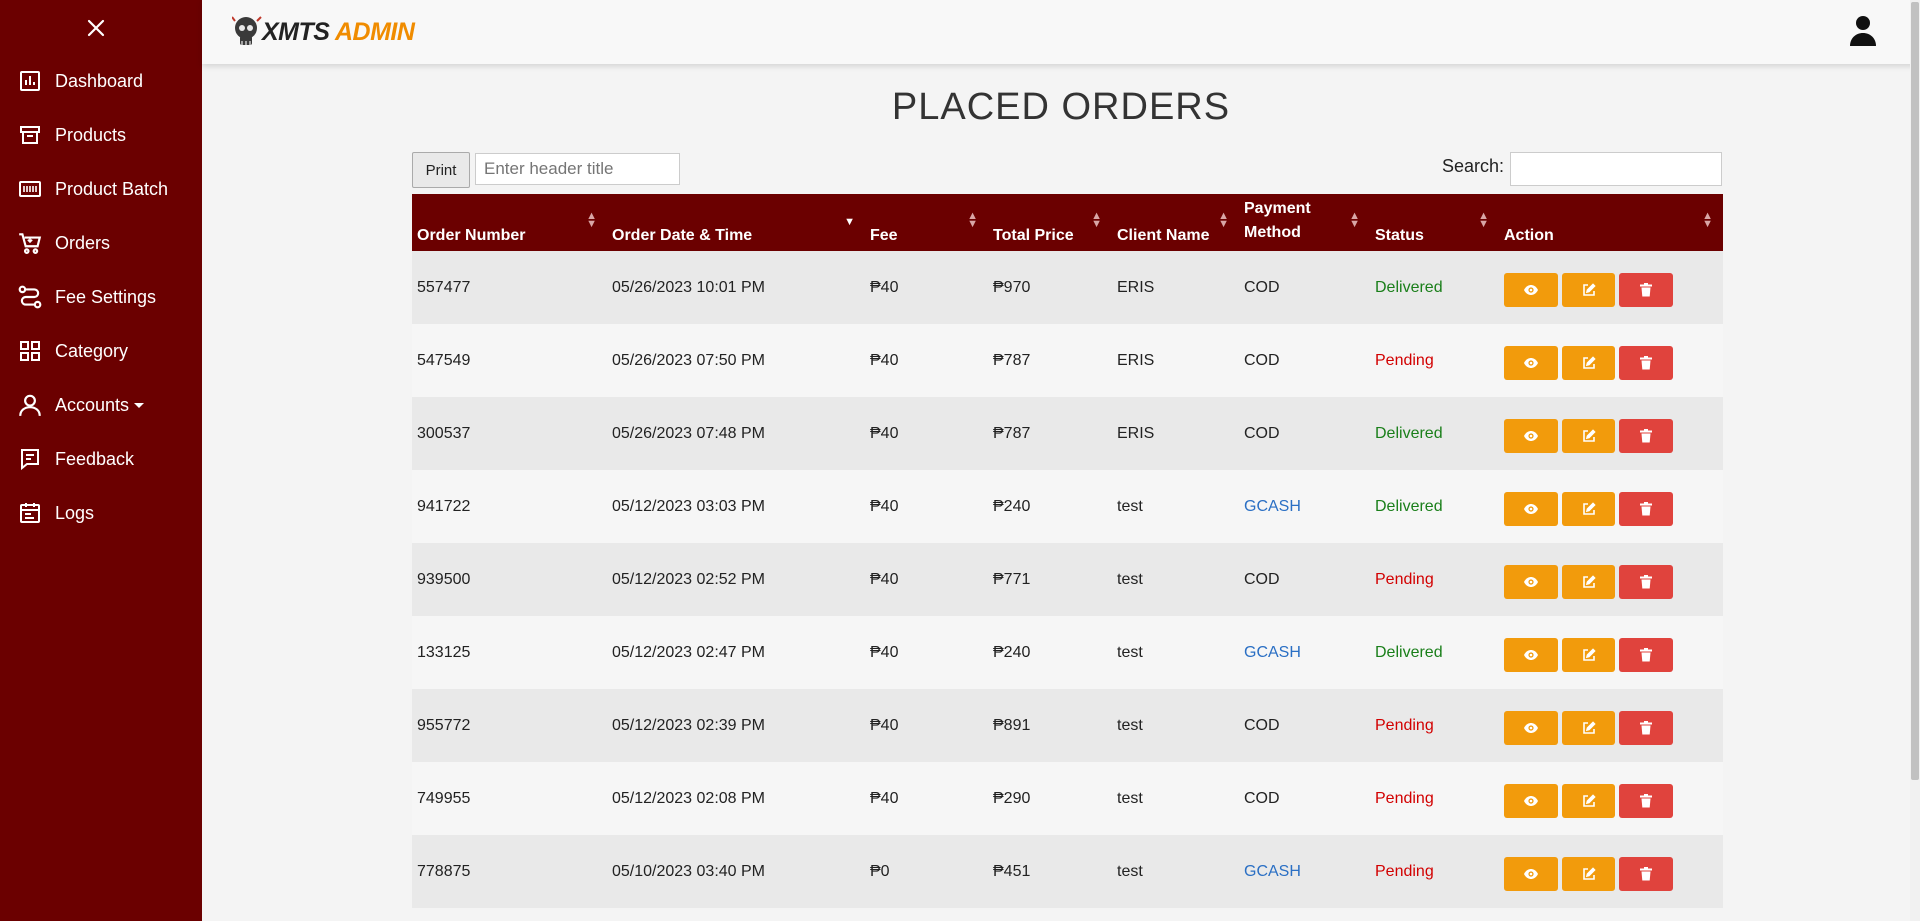  Describe the element at coordinates (1915, 460) in the screenshot. I see `page-scrollbar` at that location.